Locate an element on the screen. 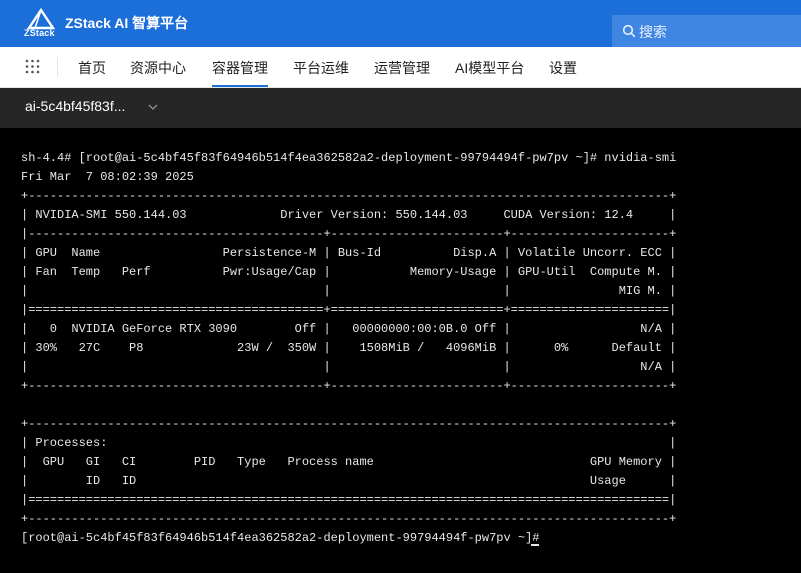  nav-item-ai-model-platform: AI模型平台 is located at coordinates (489, 68).